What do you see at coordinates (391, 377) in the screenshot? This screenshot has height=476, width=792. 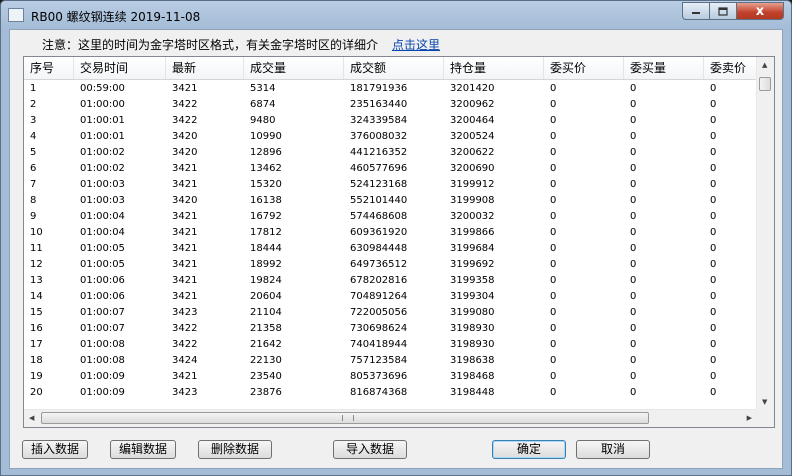 I see `table-row: 19 01:00:09 3421 23540 805373696 3198468 0 0 0` at bounding box center [391, 377].